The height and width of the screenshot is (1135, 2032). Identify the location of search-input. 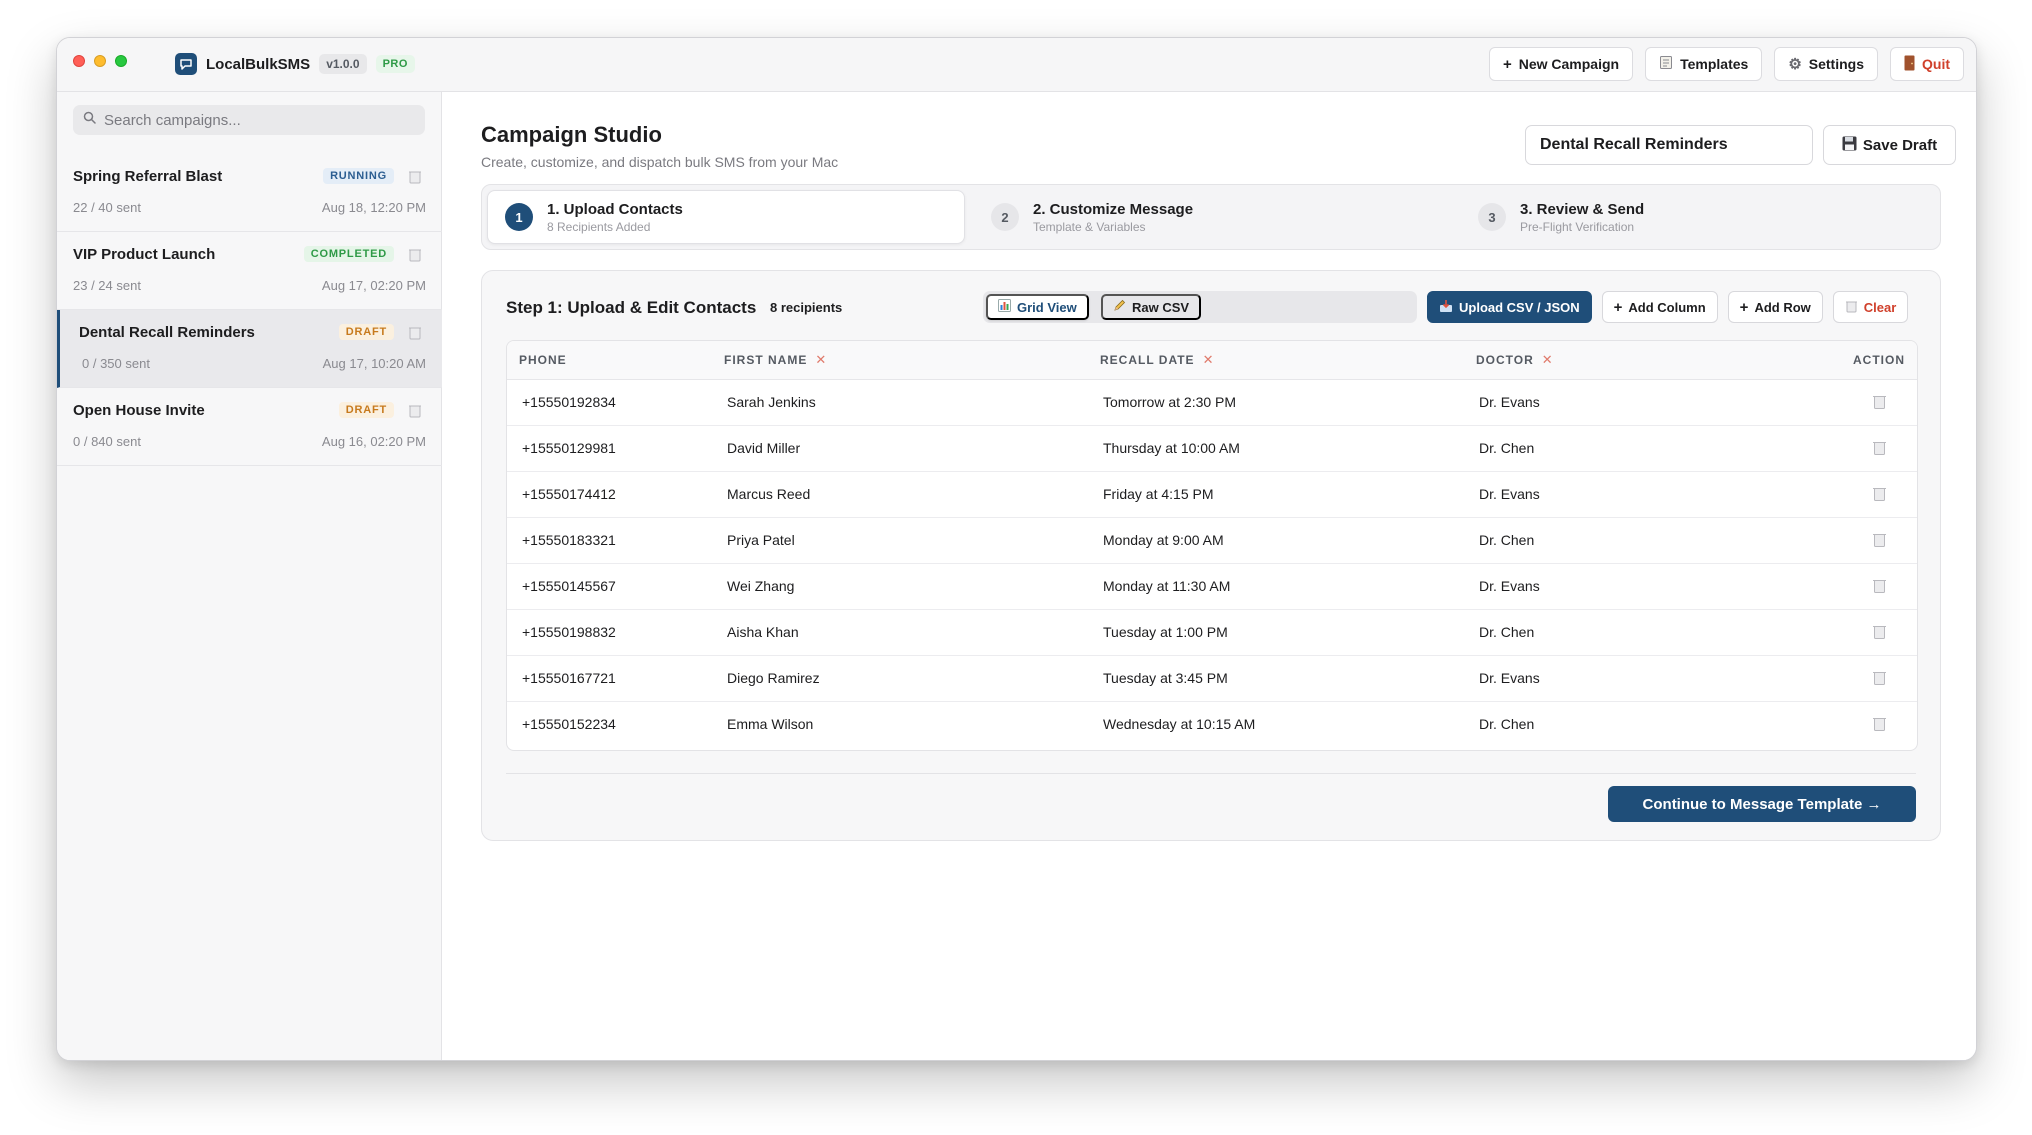
(264, 120).